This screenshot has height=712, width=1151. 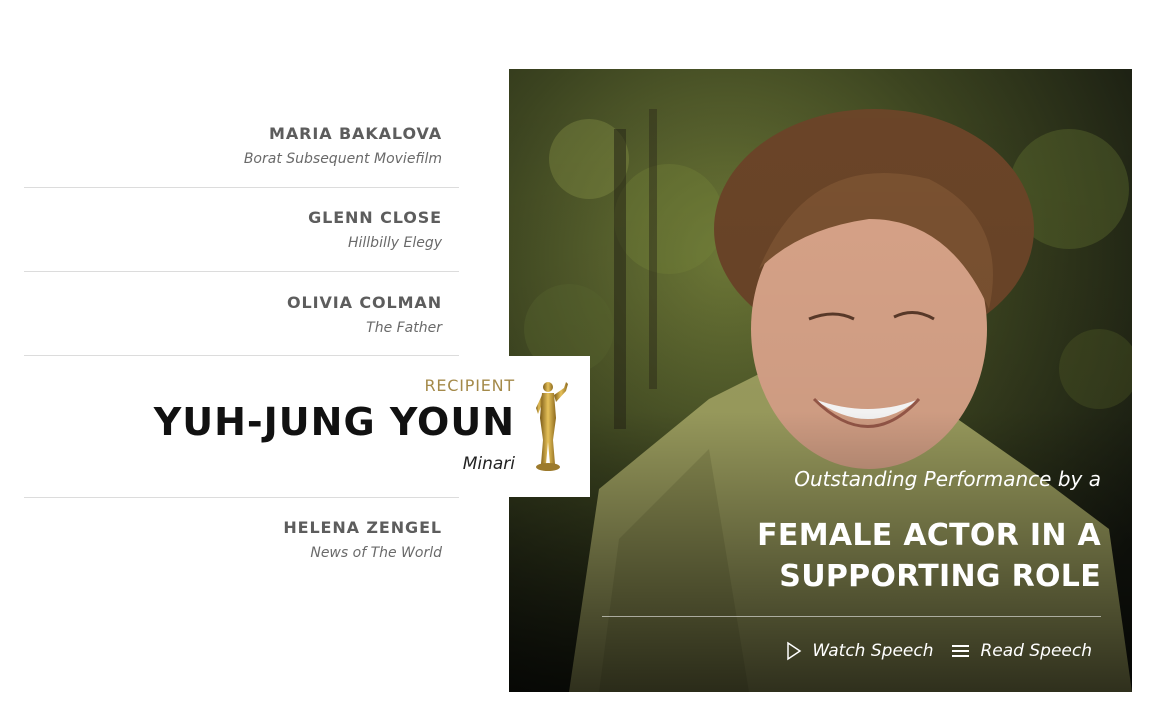 What do you see at coordinates (851, 616) in the screenshot?
I see `caption-divider` at bounding box center [851, 616].